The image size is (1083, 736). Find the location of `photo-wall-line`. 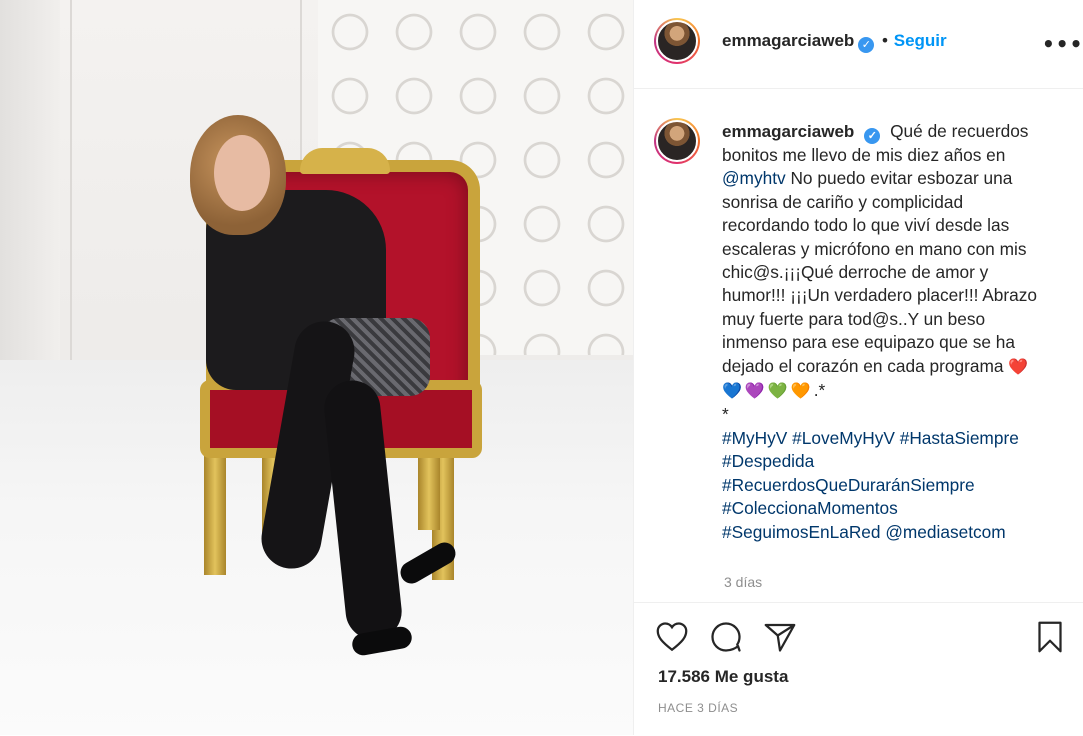

photo-wall-line is located at coordinates (71, 180).